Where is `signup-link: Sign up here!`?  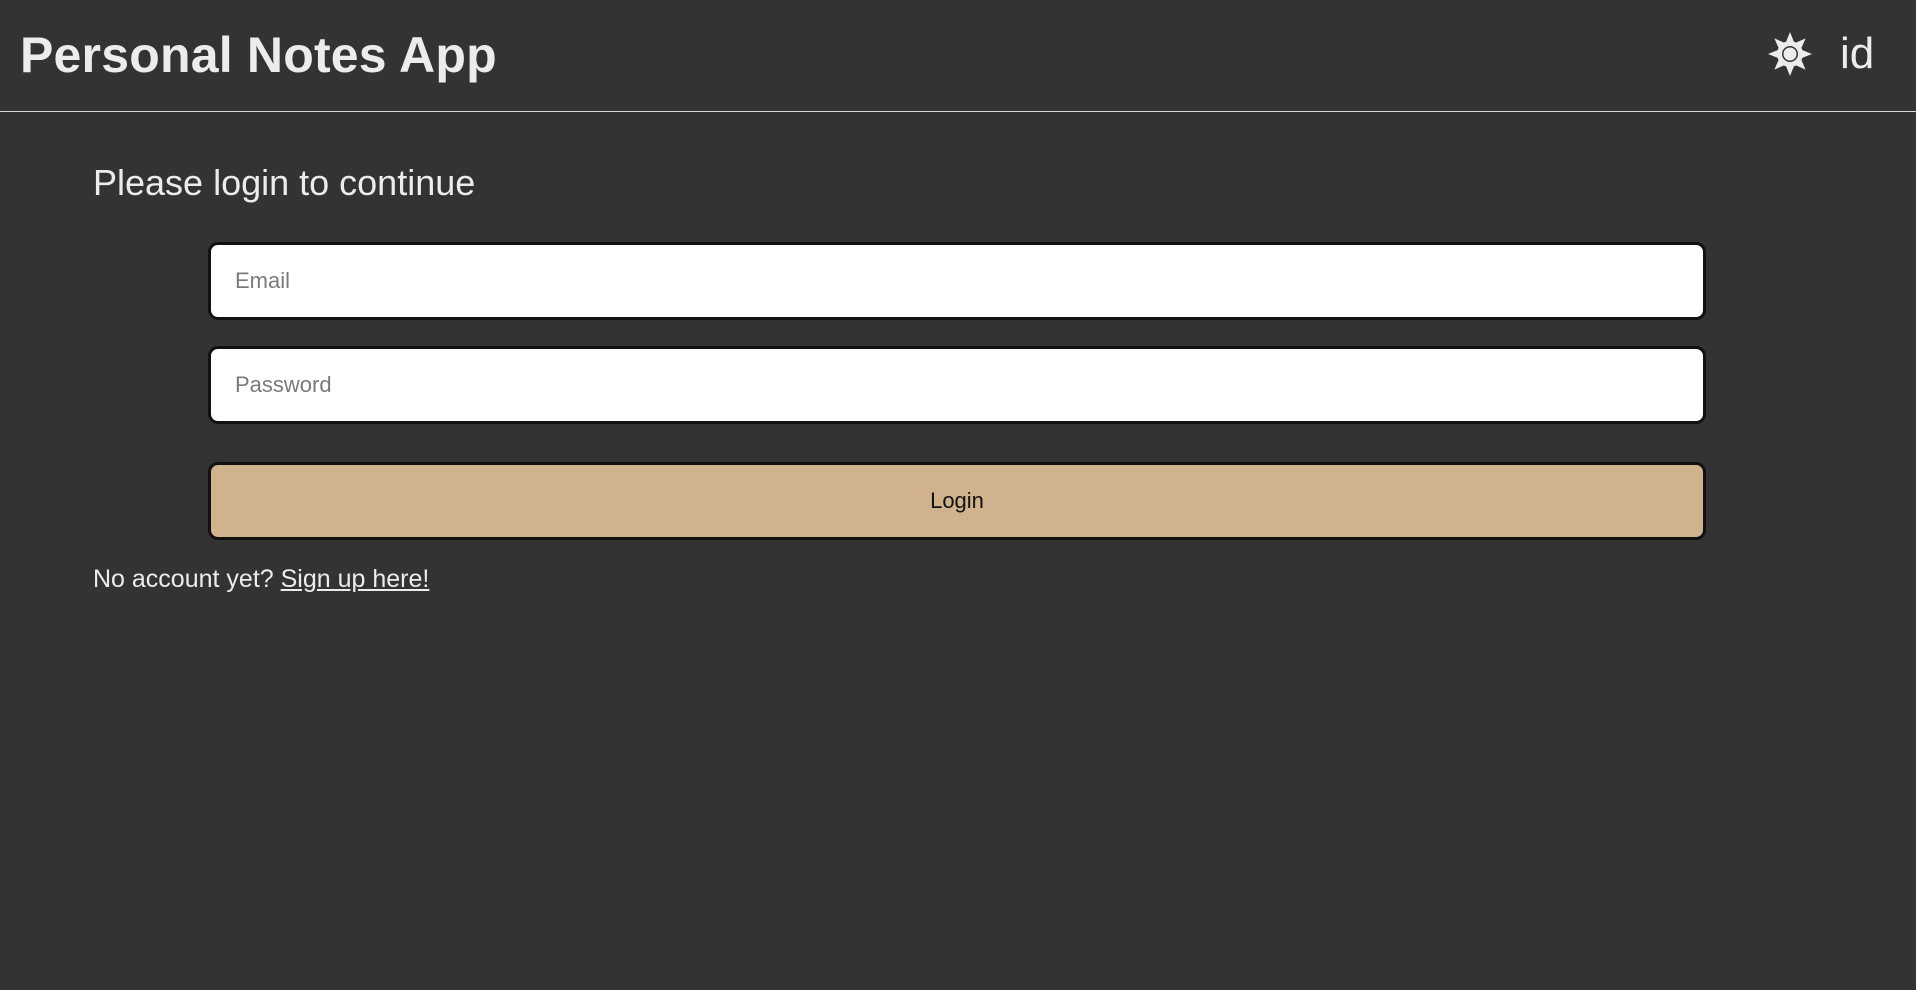 signup-link: Sign up here! is located at coordinates (355, 579).